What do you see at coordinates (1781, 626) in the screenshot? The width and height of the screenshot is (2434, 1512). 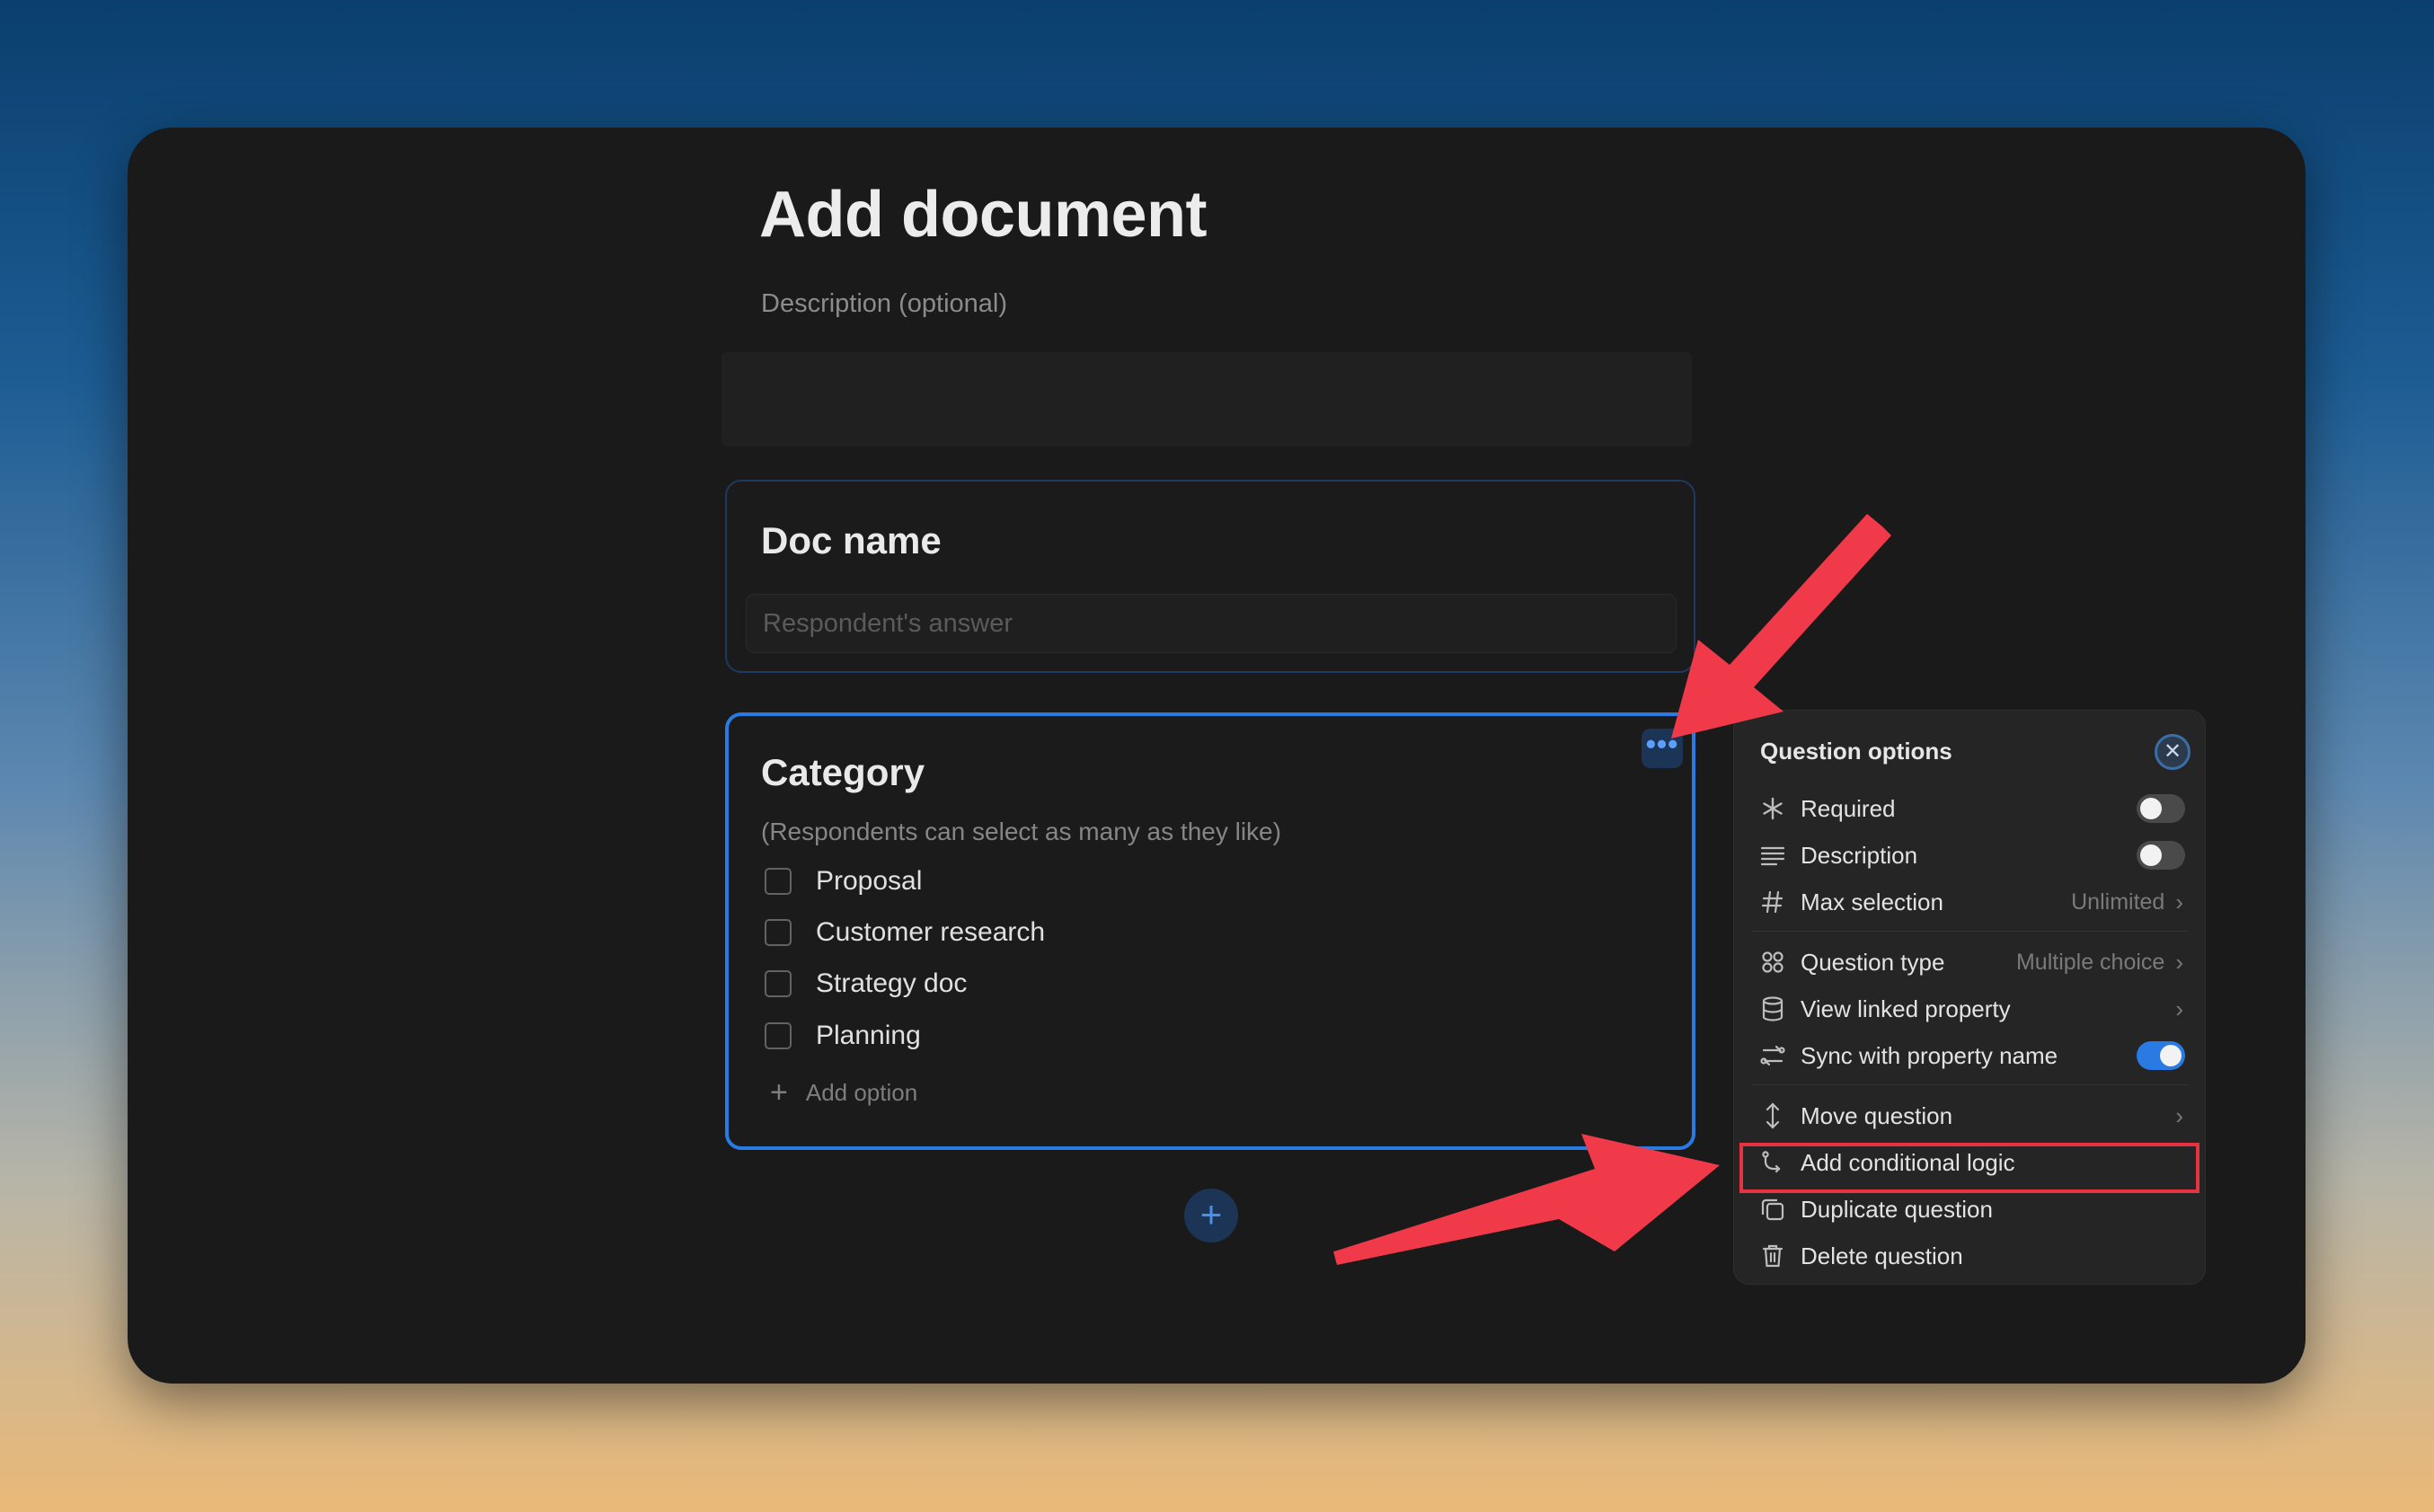 I see `arrow-to-more-options` at bounding box center [1781, 626].